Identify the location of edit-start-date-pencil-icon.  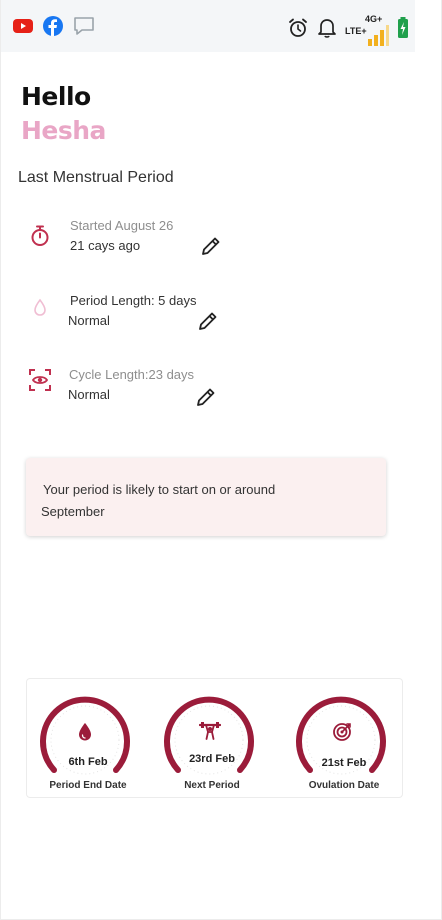
(211, 246).